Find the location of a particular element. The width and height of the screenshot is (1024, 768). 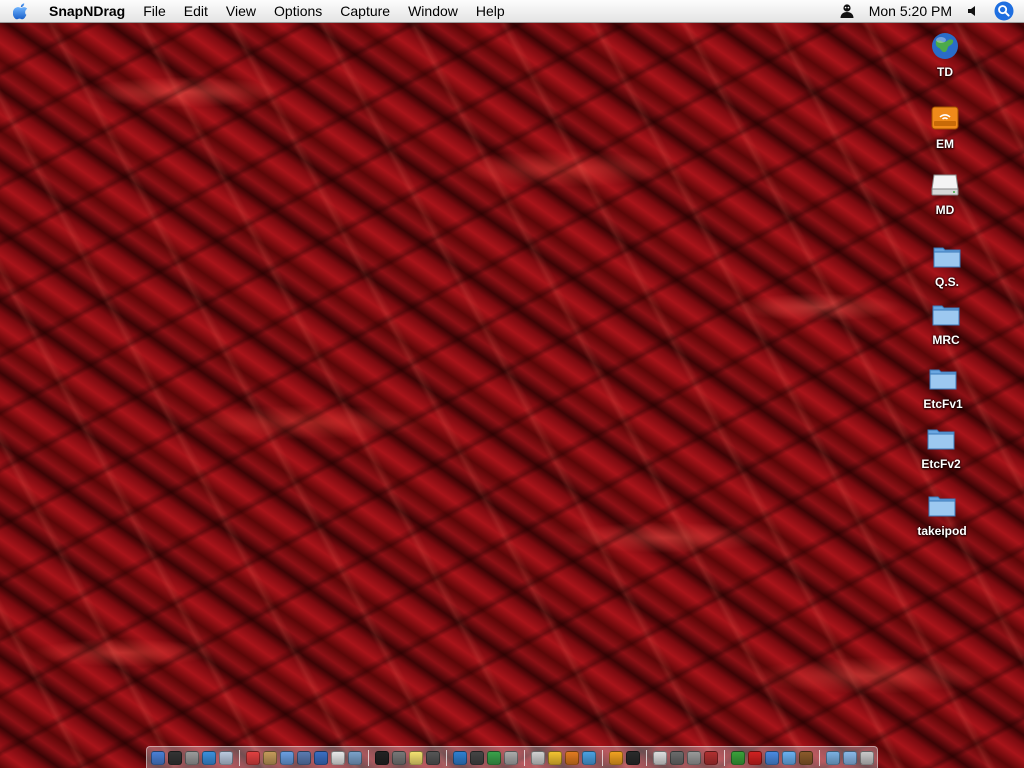

desktop-icon-label: Q.S. is located at coordinates (946, 282).